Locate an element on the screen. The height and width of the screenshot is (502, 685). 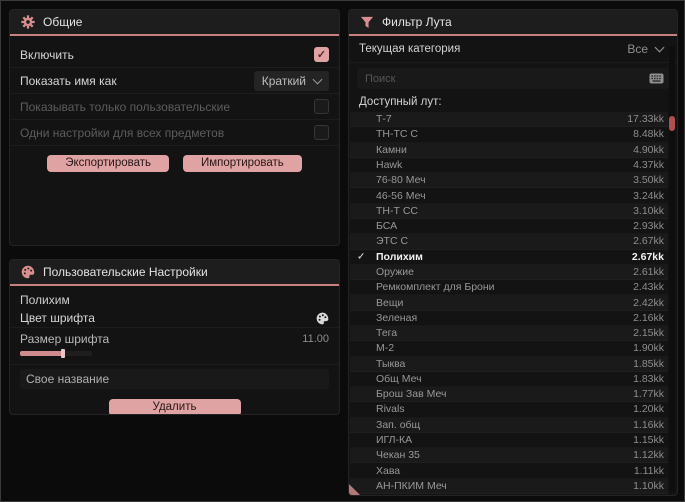
same-settings-checkbox is located at coordinates (321, 132).